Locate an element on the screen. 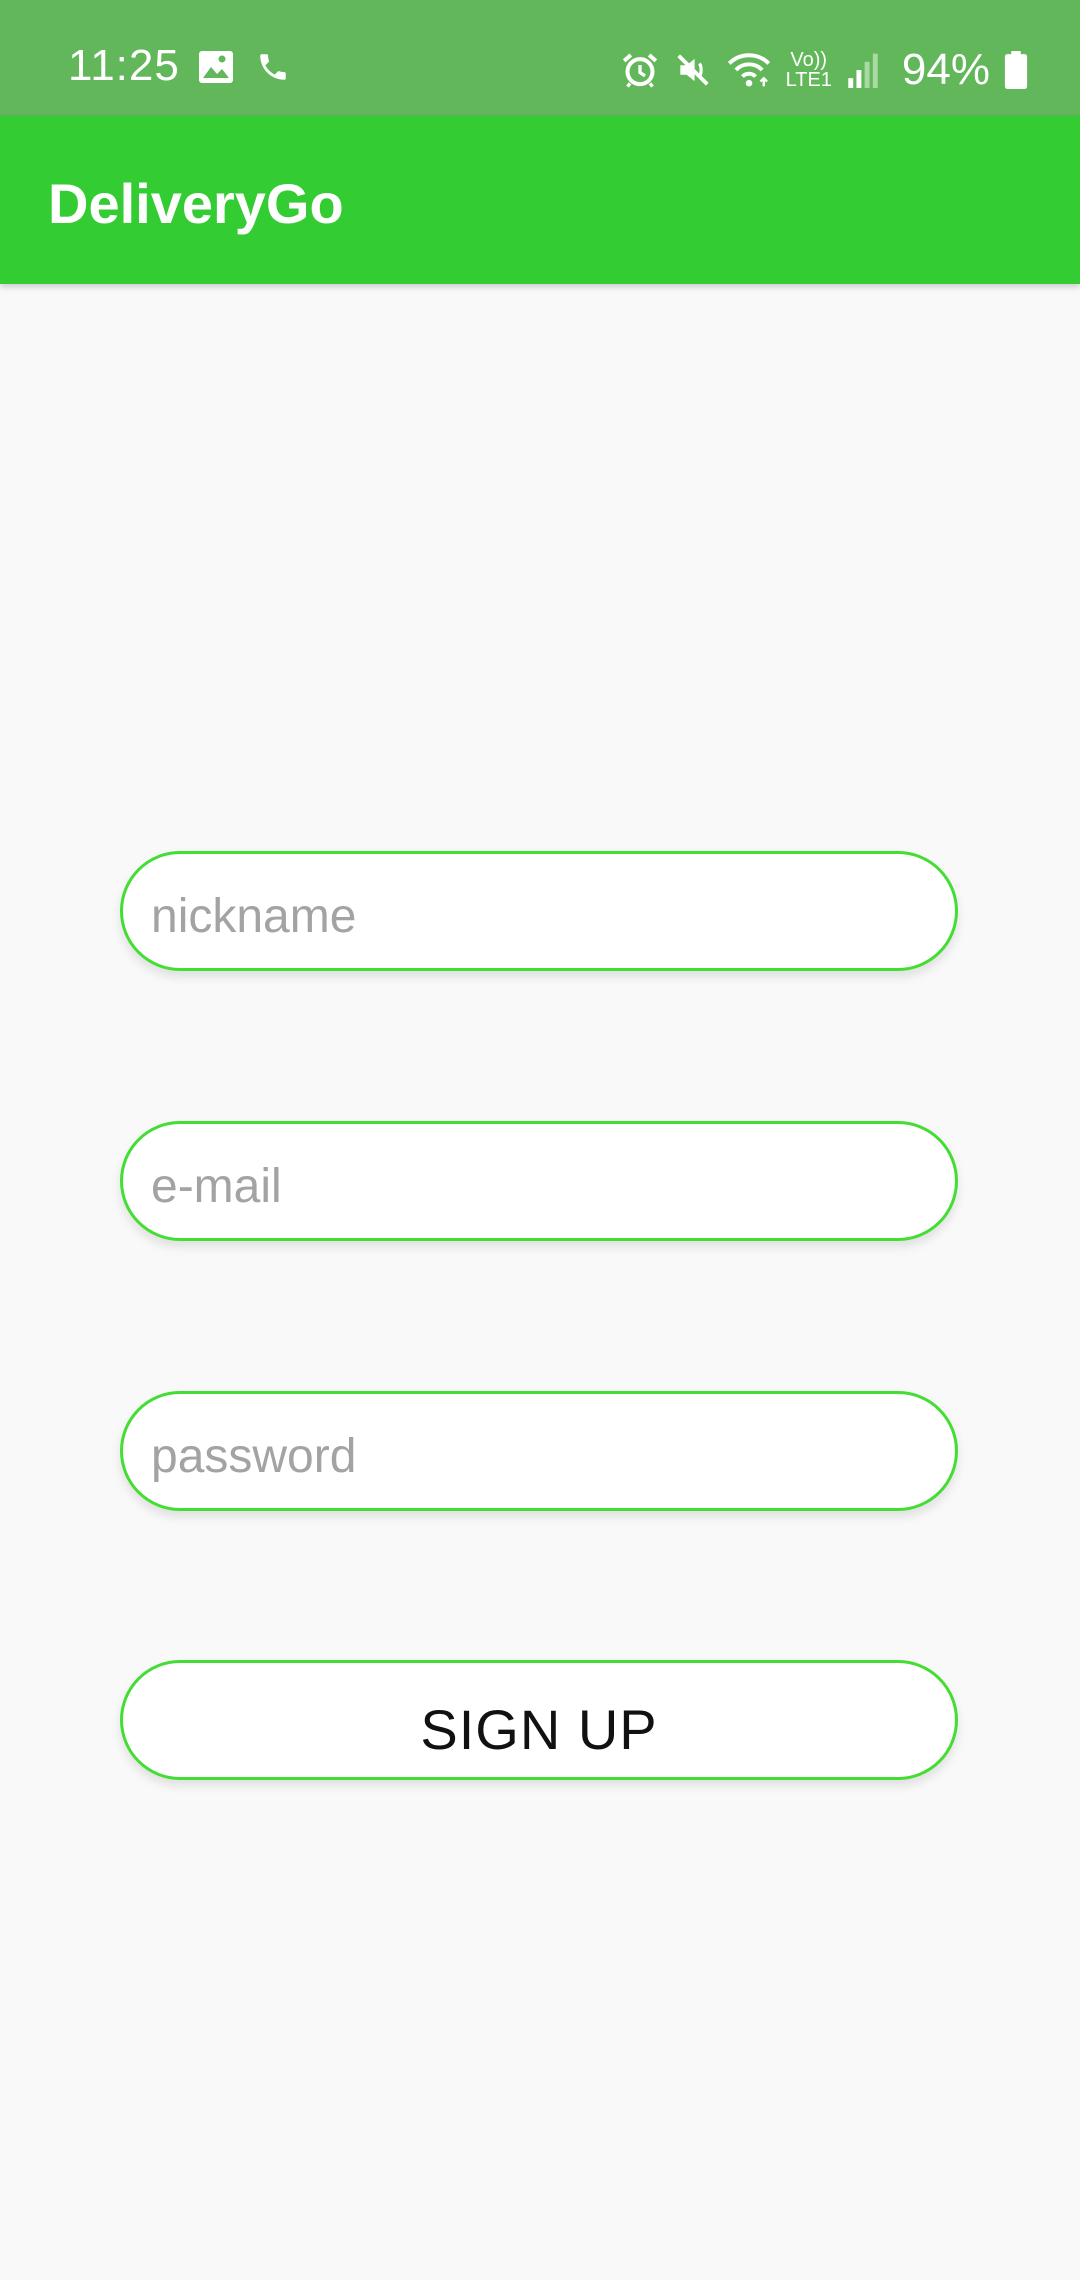 Image resolution: width=1080 pixels, height=2280 pixels. alarm-icon is located at coordinates (640, 70).